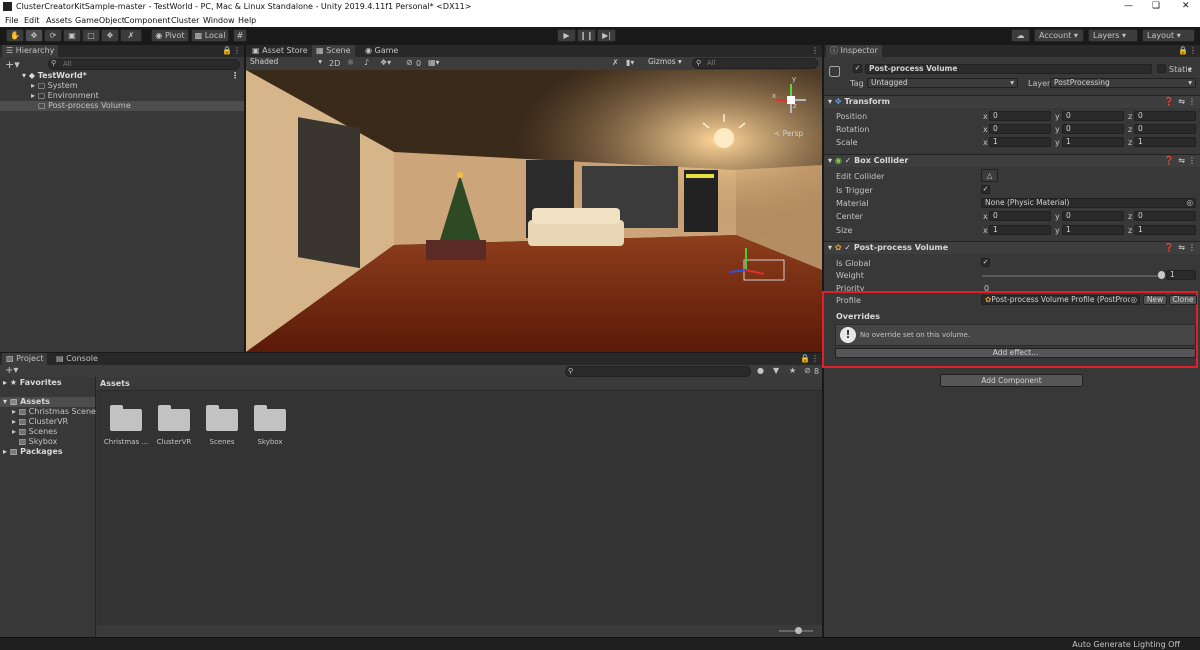 The image size is (1200, 650). What do you see at coordinates (122, 86) in the screenshot?
I see `hierarchy-item-system: ▸ ▢ System` at bounding box center [122, 86].